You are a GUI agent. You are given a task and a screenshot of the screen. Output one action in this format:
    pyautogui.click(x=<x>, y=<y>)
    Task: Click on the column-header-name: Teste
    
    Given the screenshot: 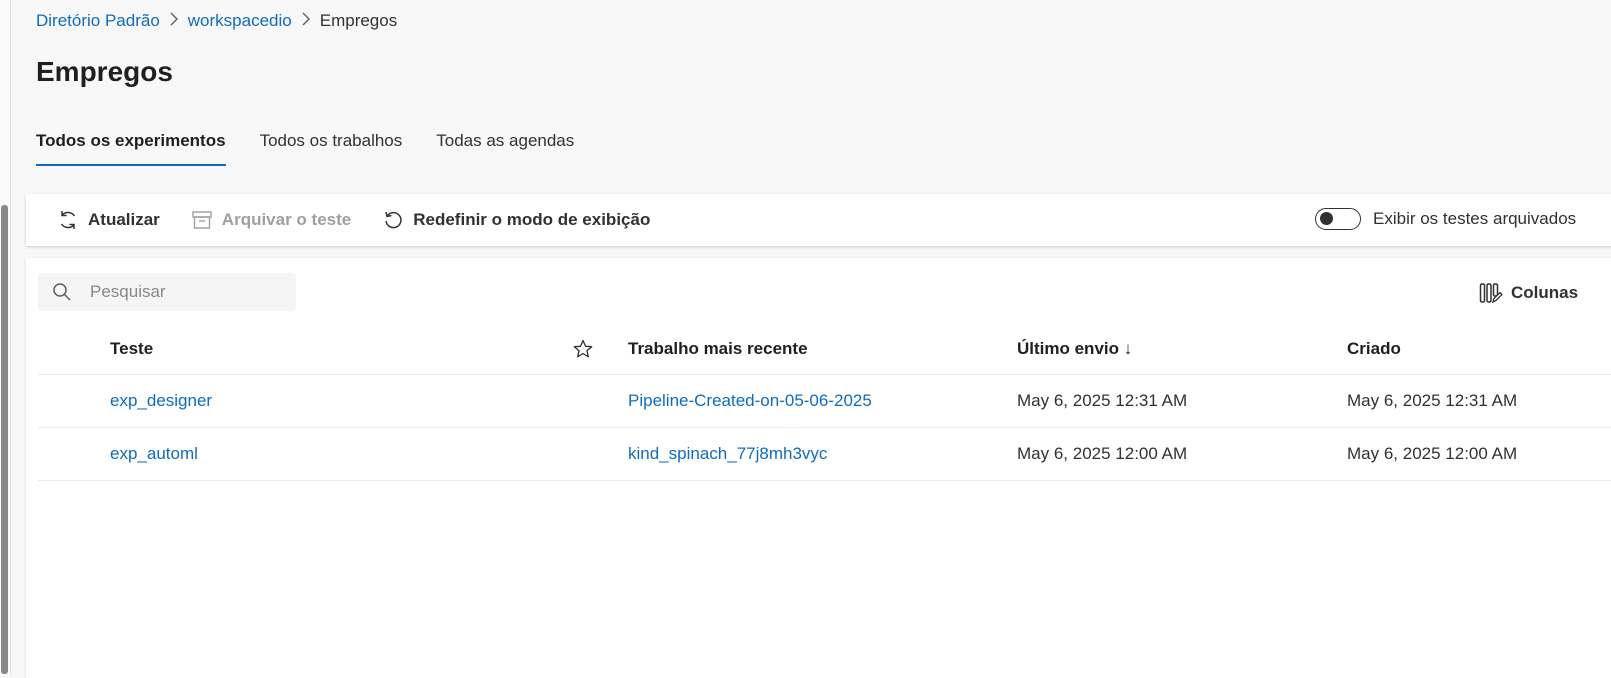 What is the action you would take?
    pyautogui.click(x=131, y=349)
    